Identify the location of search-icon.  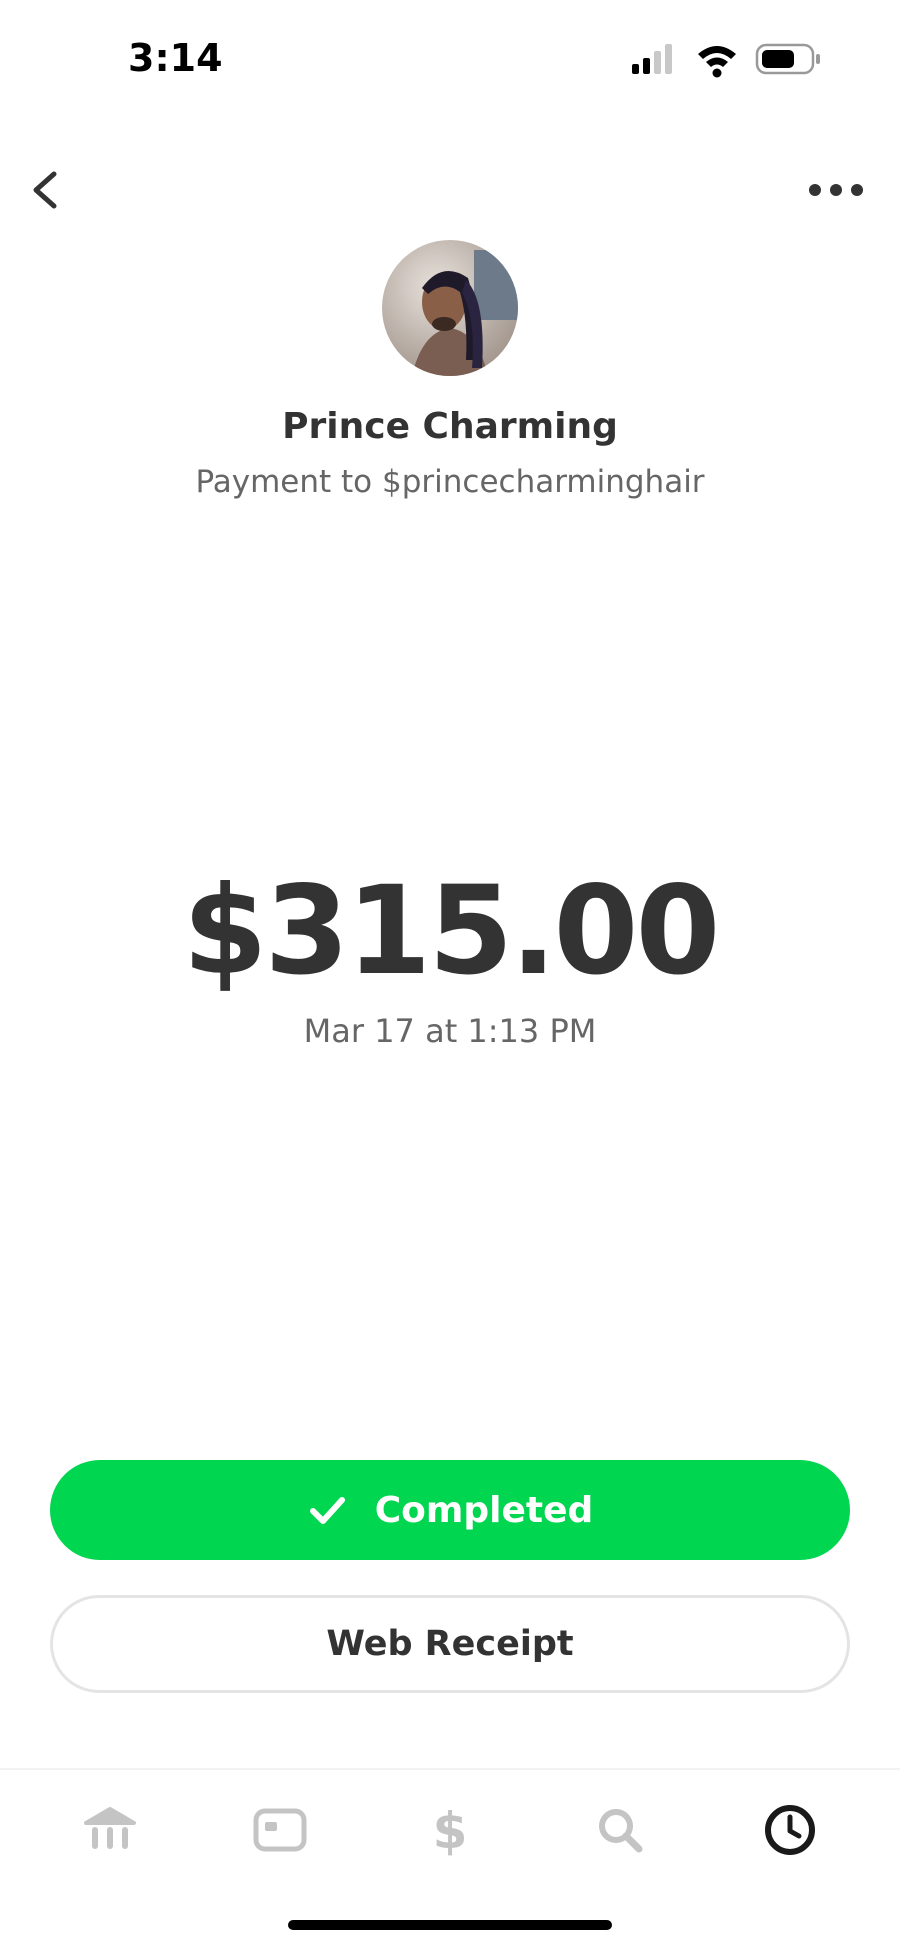
(621, 1831).